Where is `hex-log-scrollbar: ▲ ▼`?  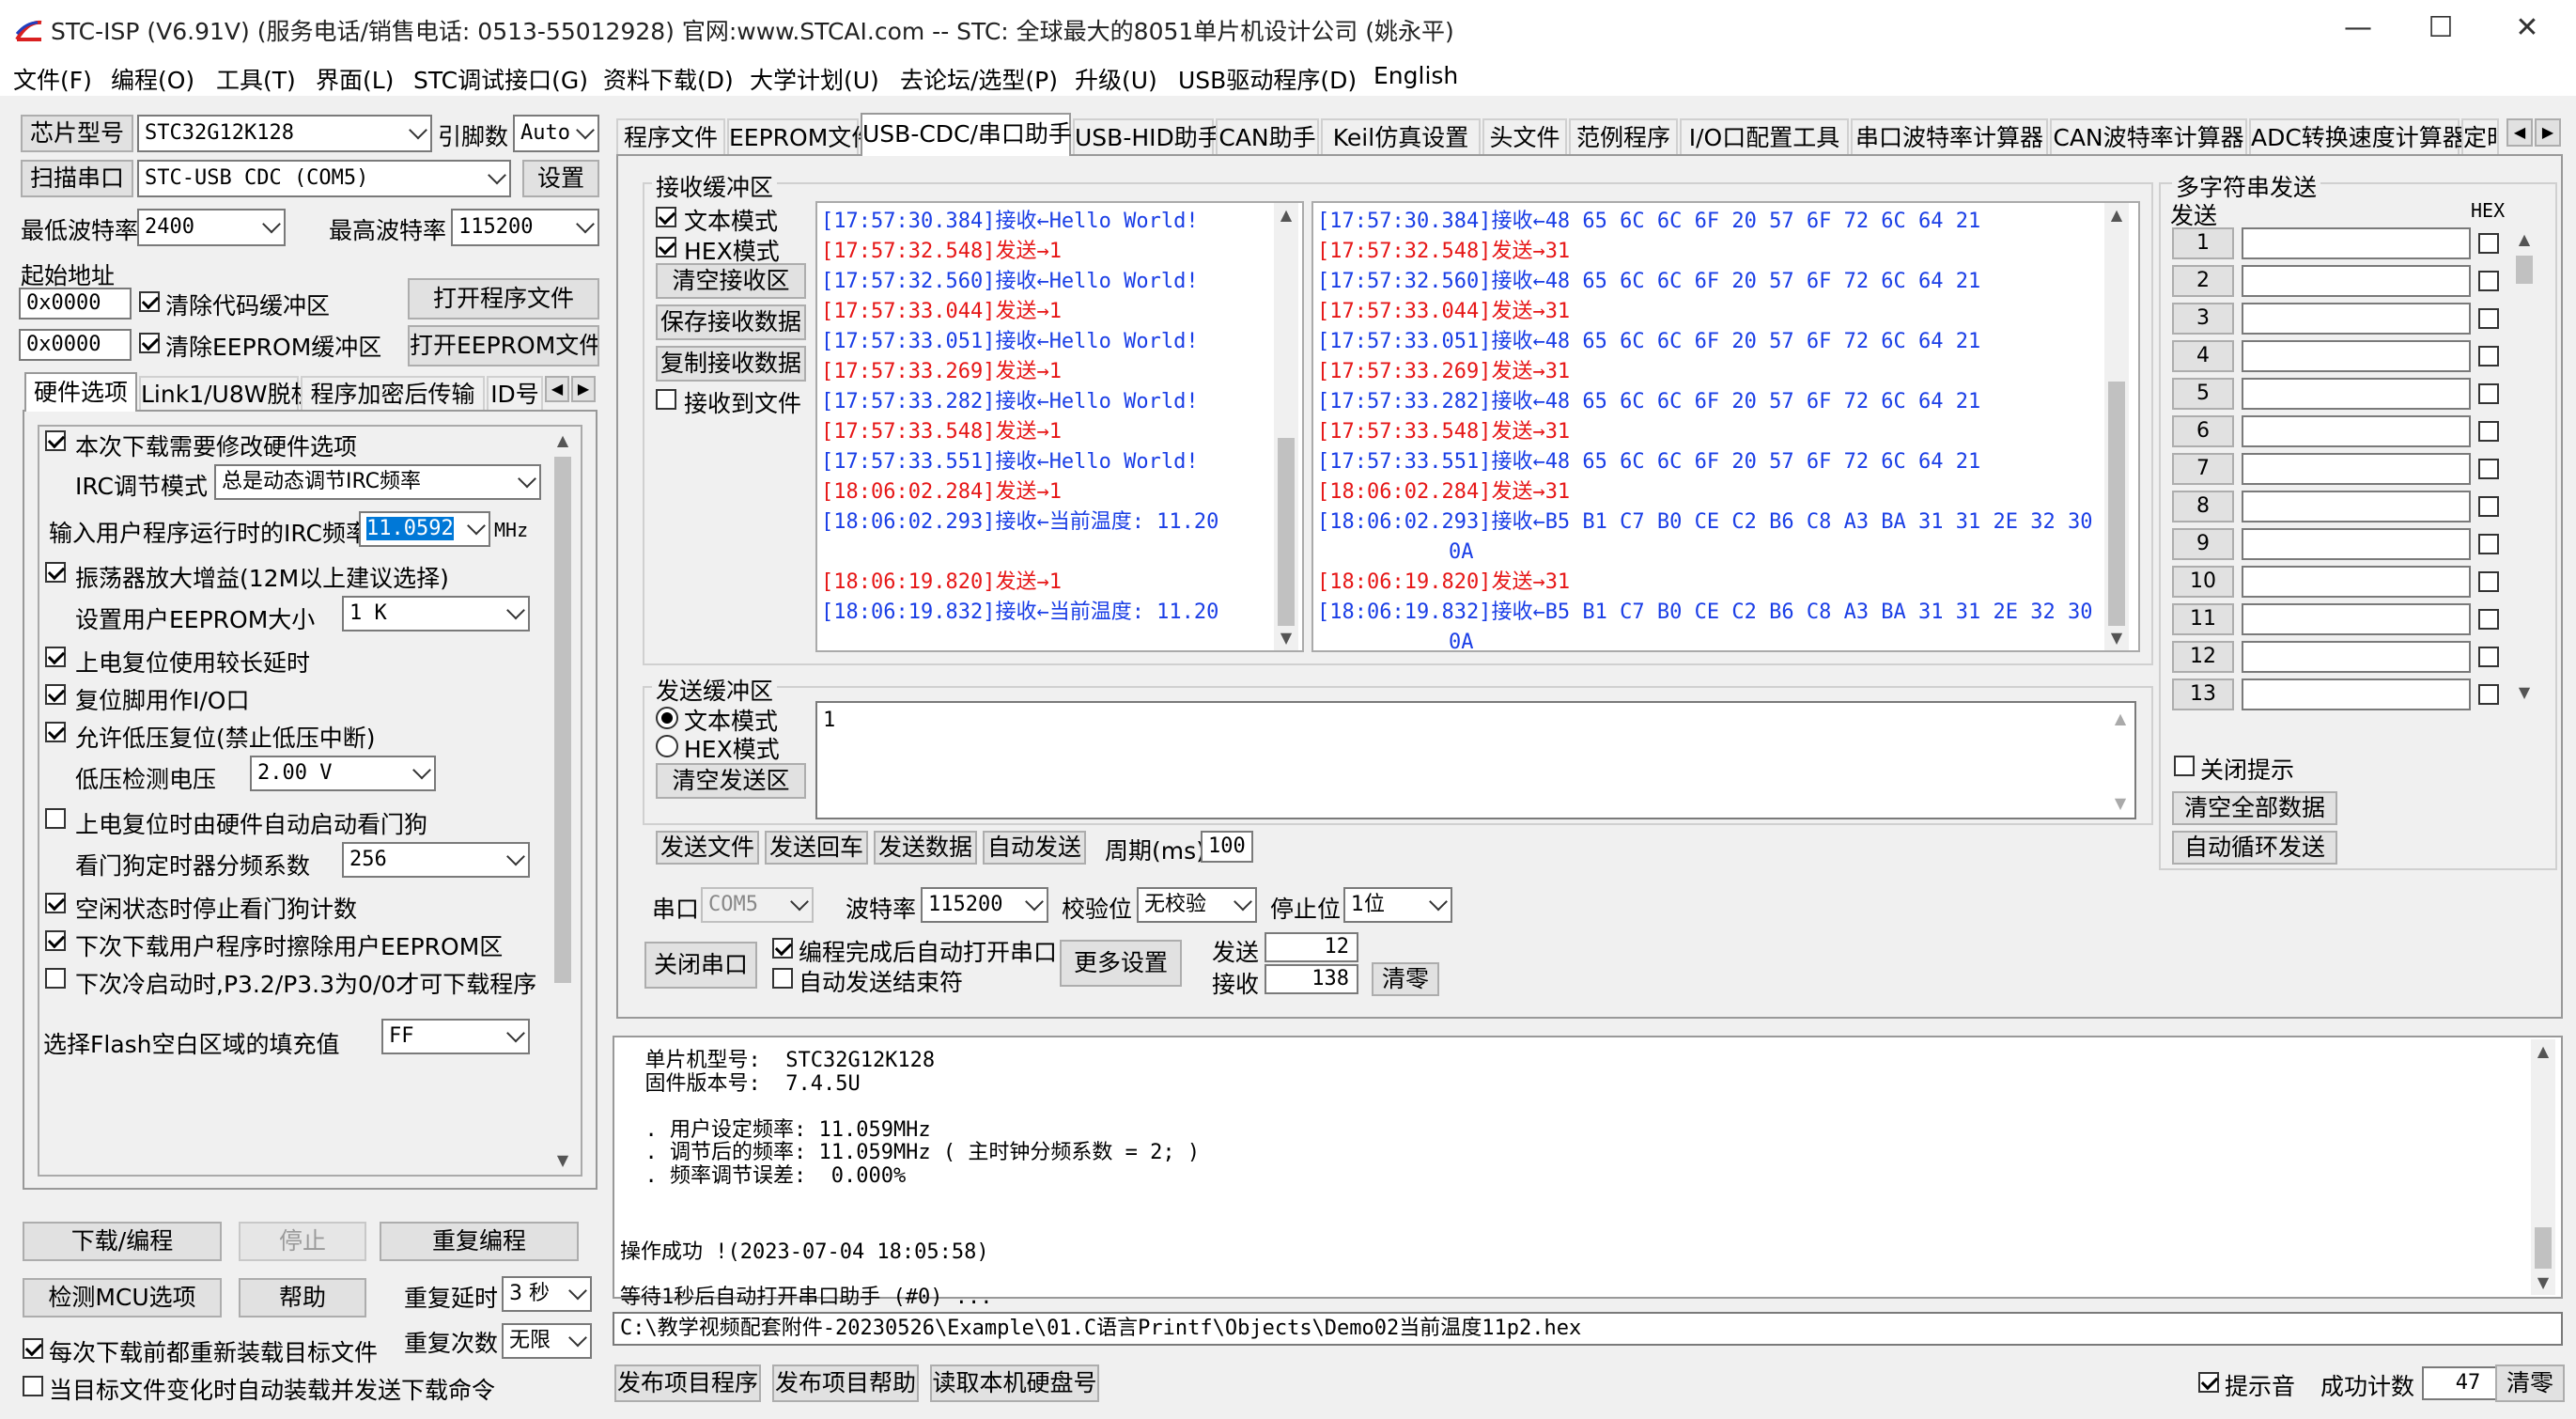
hex-log-scrollbar: ▲ ▼ is located at coordinates (2116, 426).